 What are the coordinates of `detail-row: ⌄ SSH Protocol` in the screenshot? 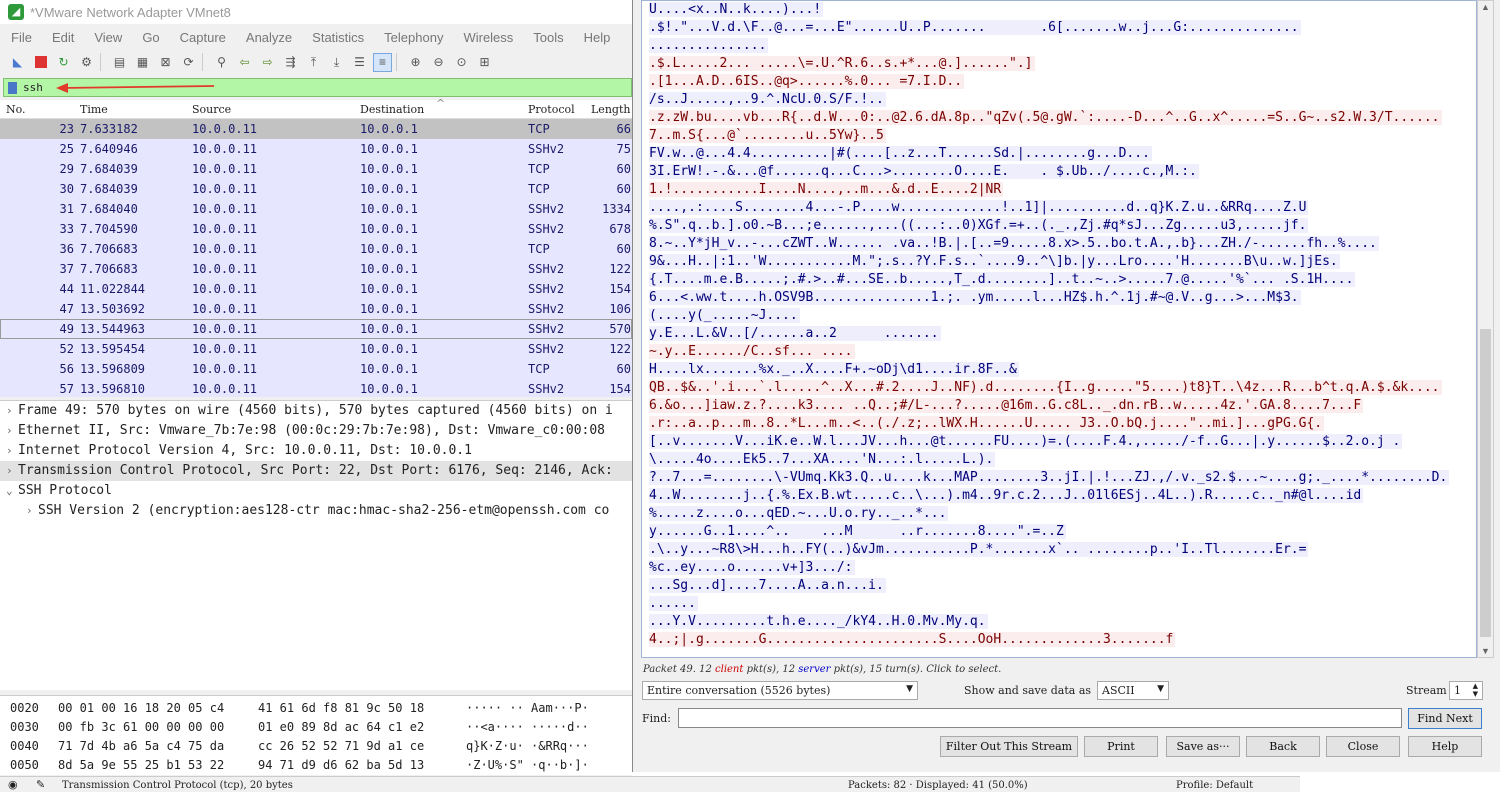 It's located at (316, 491).